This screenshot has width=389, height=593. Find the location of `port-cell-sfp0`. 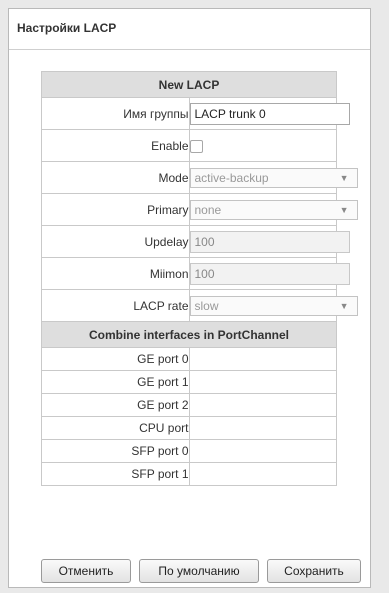

port-cell-sfp0 is located at coordinates (262, 451).